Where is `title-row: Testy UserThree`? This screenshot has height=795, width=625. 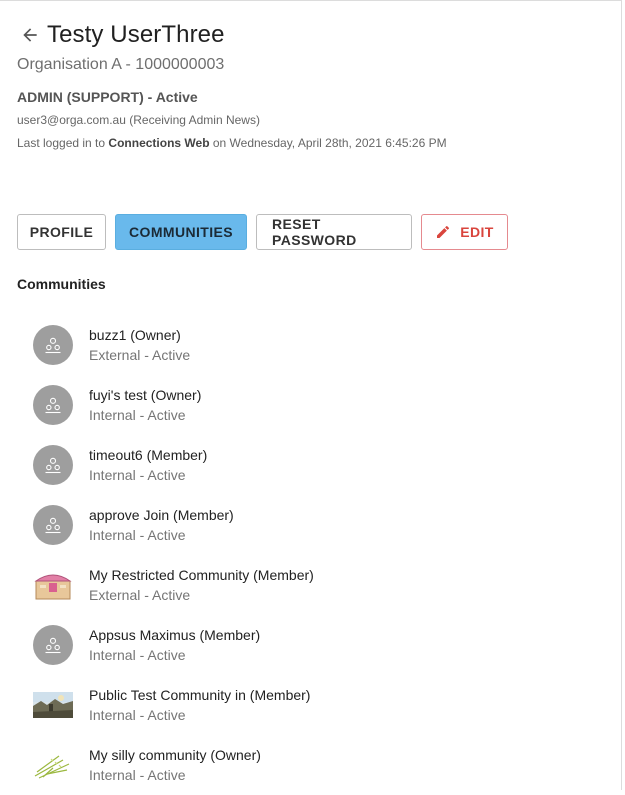
title-row: Testy UserThree is located at coordinates (314, 35).